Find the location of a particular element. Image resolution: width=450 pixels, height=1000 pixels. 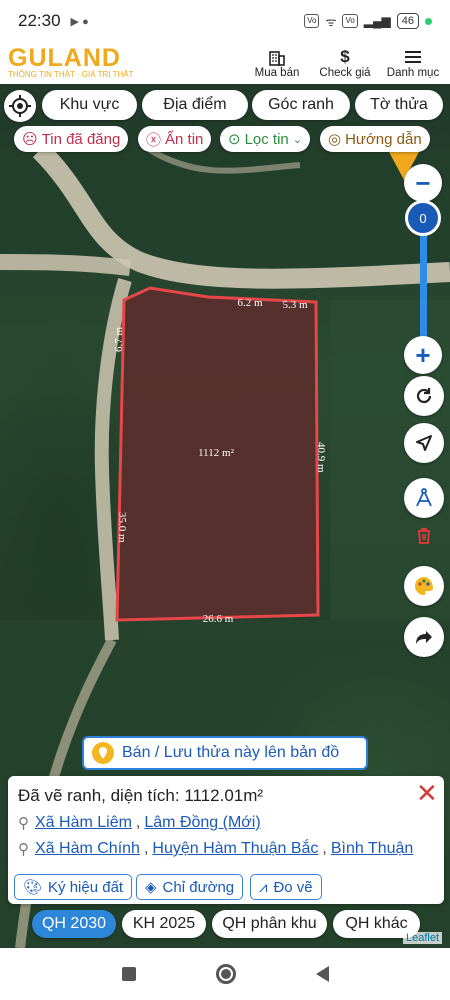

nav-buy-sell: Mua bán is located at coordinates (277, 63).